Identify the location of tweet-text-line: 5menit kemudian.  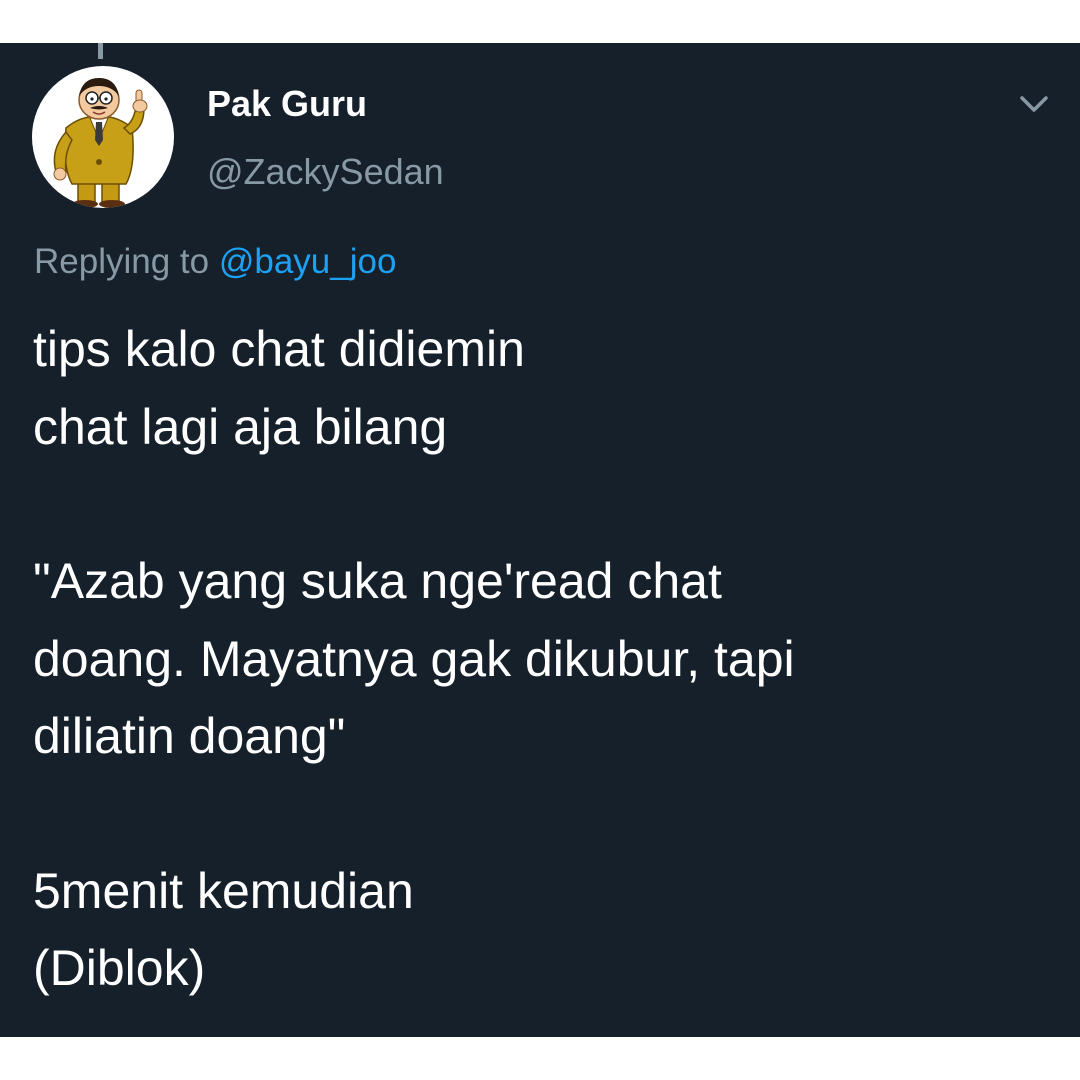
(223, 890).